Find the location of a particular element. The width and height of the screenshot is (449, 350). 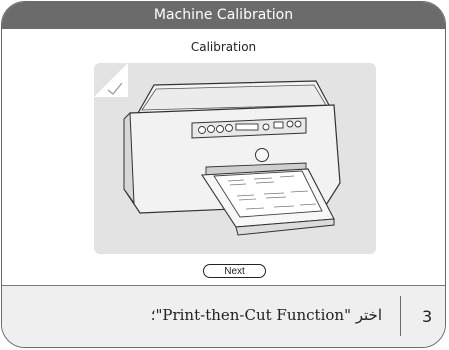

screen-subtitle: Calibration is located at coordinates (223, 47).